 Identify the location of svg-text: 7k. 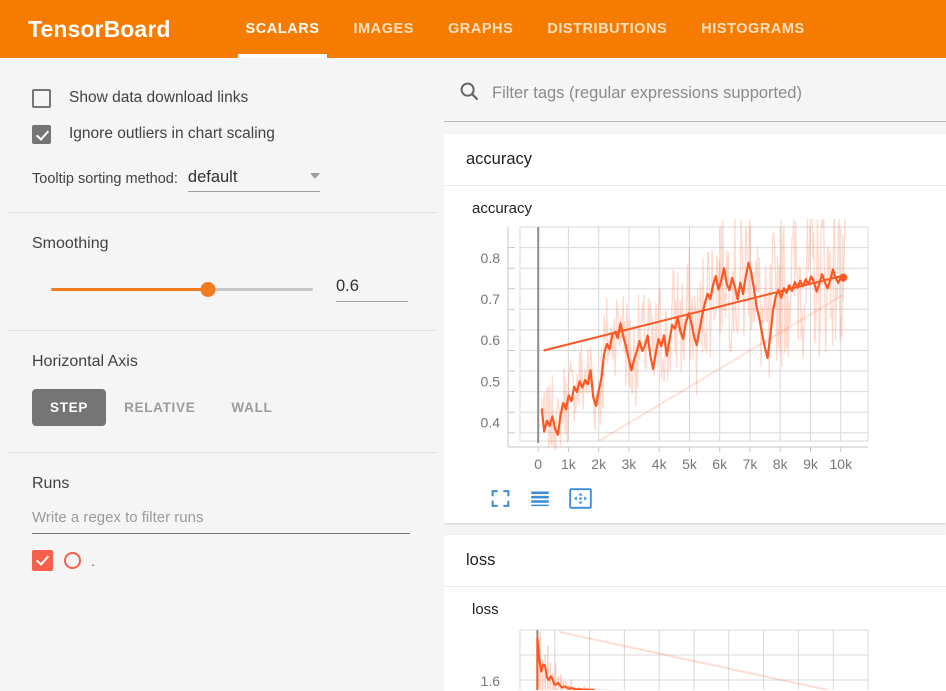
(751, 464).